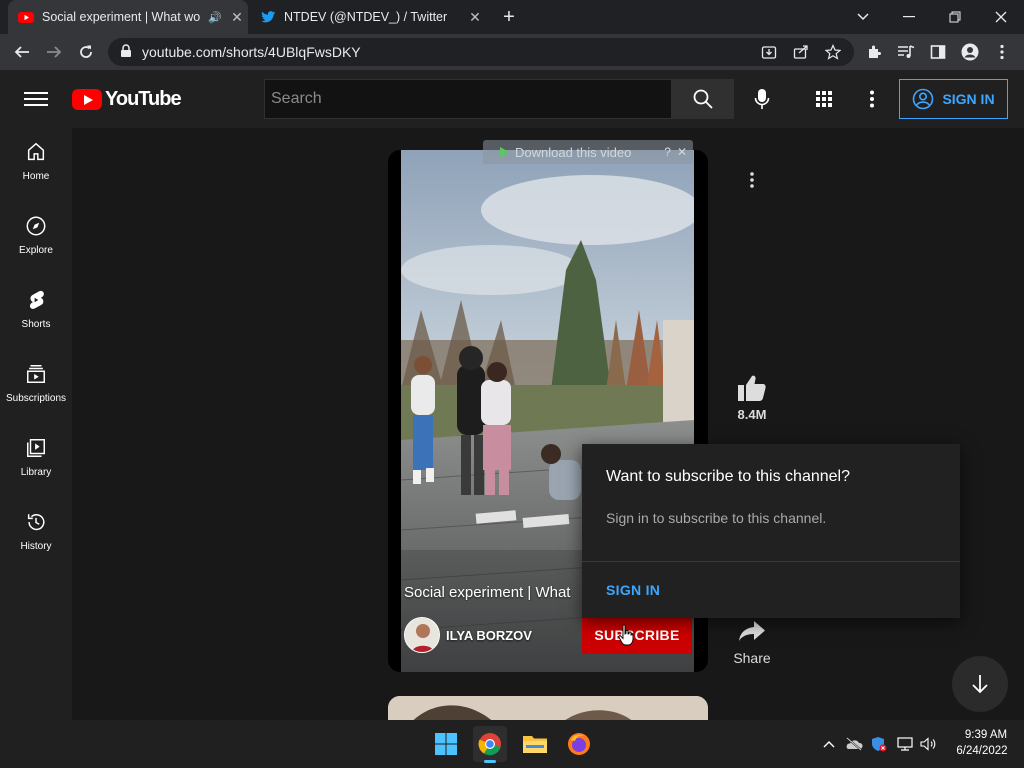  I want to click on restore-window-icon, so click(955, 17).